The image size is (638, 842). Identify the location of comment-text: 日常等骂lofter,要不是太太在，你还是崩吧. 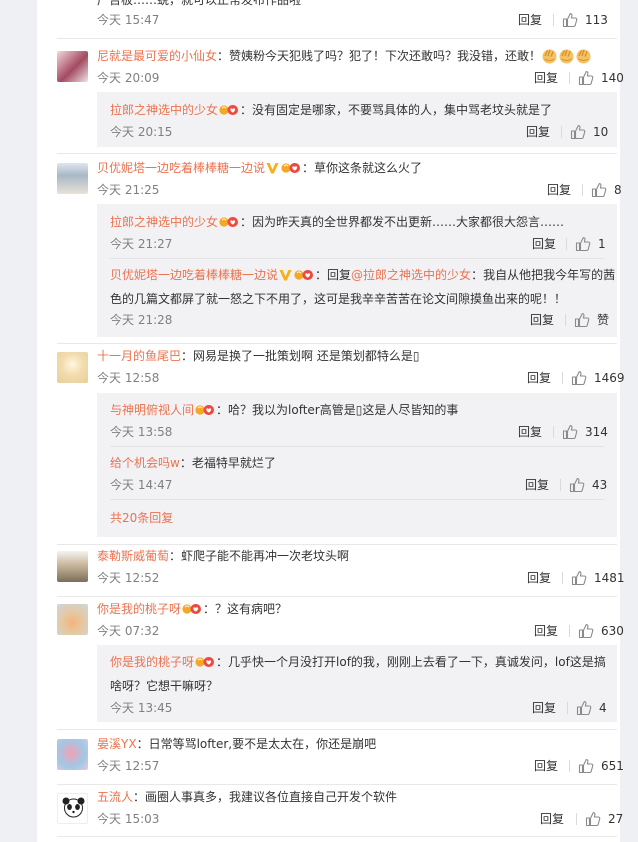
(262, 744).